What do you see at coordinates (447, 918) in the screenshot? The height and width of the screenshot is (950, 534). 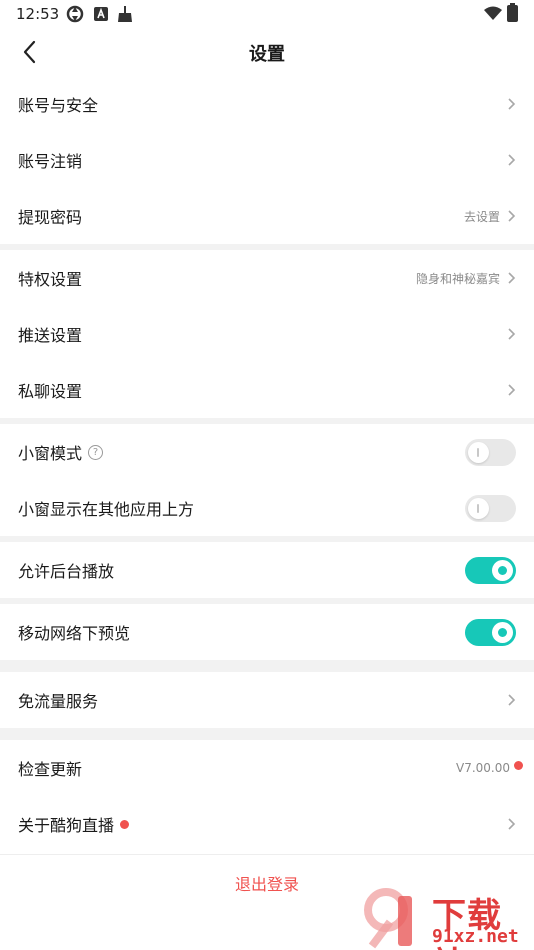 I see `site-watermark: 下载站 91xz.net` at bounding box center [447, 918].